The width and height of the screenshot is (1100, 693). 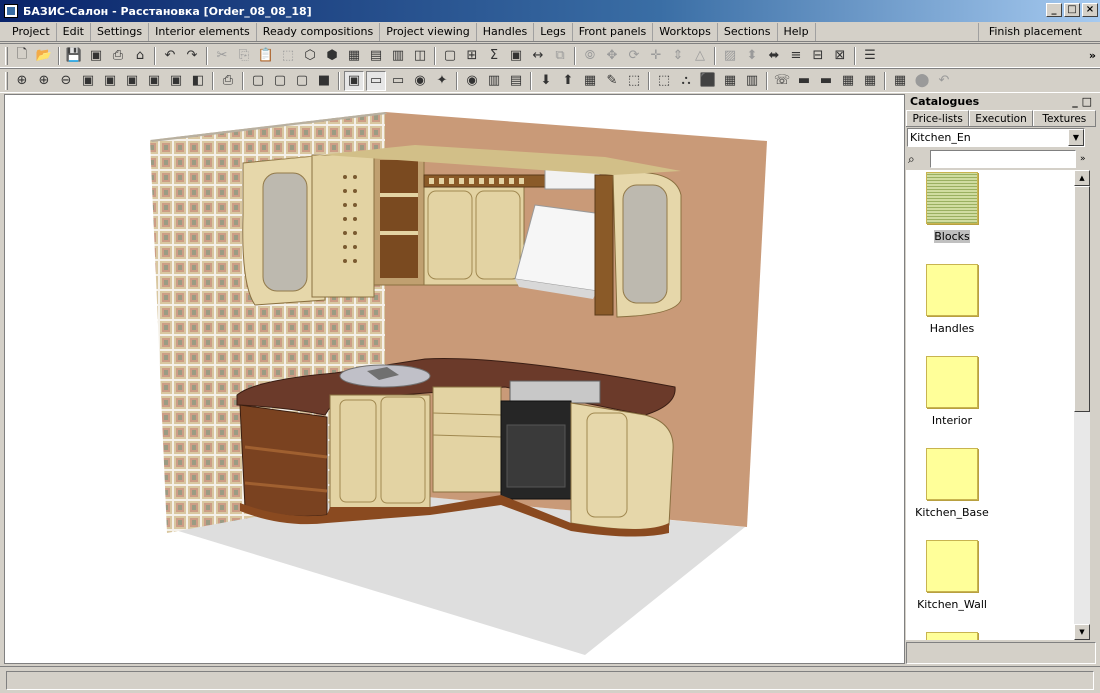 I want to click on tool-icon: ≡, so click(x=796, y=56).